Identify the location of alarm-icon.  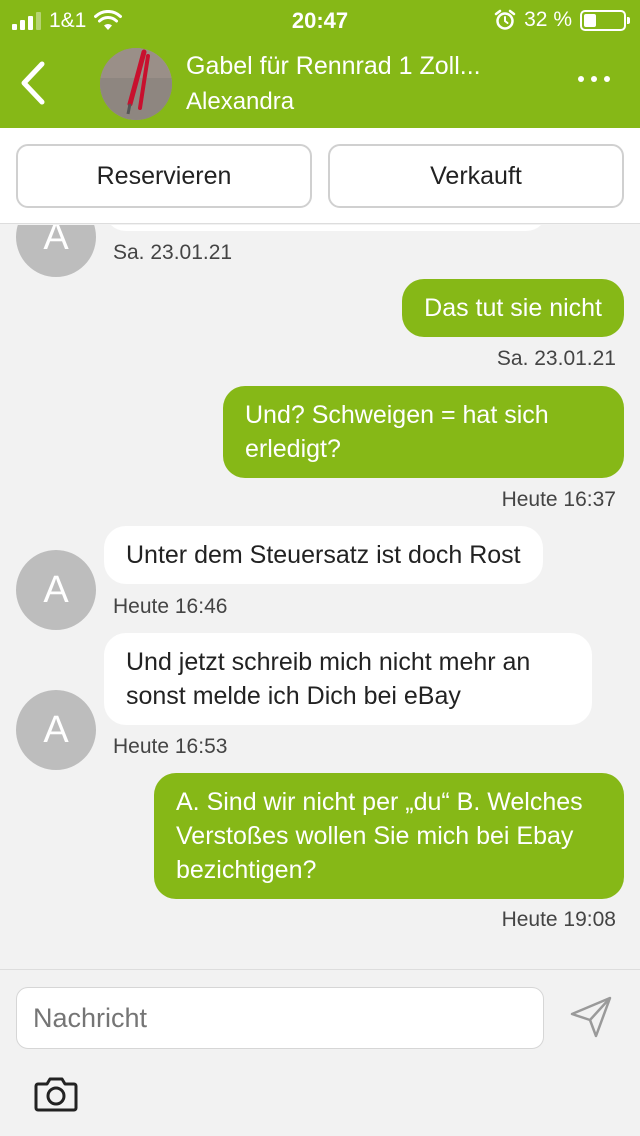
(505, 19).